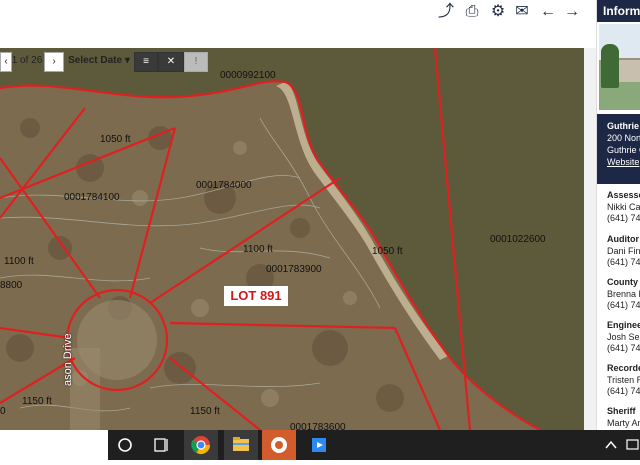 This screenshot has width=640, height=465. Describe the element at coordinates (446, 12) in the screenshot. I see `share-icon: ⤴` at that location.